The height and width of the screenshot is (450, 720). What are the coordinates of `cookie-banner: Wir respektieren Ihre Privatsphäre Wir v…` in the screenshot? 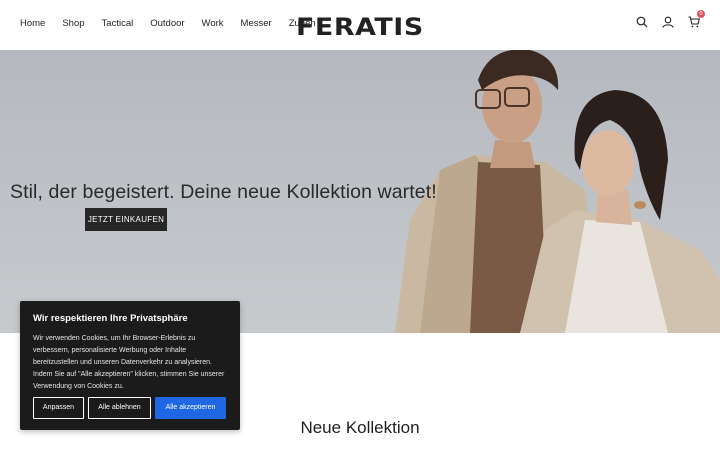 It's located at (130, 365).